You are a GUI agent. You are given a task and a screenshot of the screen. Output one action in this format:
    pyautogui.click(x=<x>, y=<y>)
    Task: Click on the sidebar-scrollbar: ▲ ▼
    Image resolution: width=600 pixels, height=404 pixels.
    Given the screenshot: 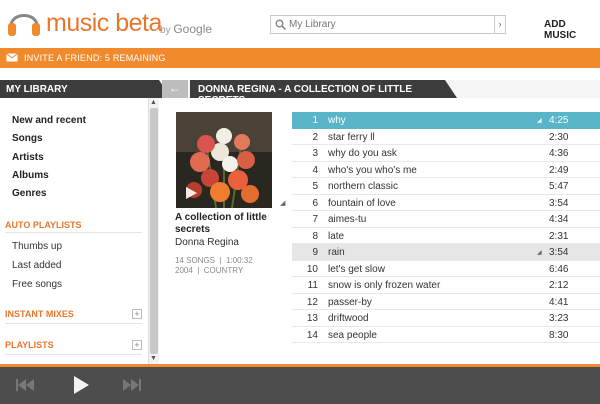 What is the action you would take?
    pyautogui.click(x=153, y=231)
    